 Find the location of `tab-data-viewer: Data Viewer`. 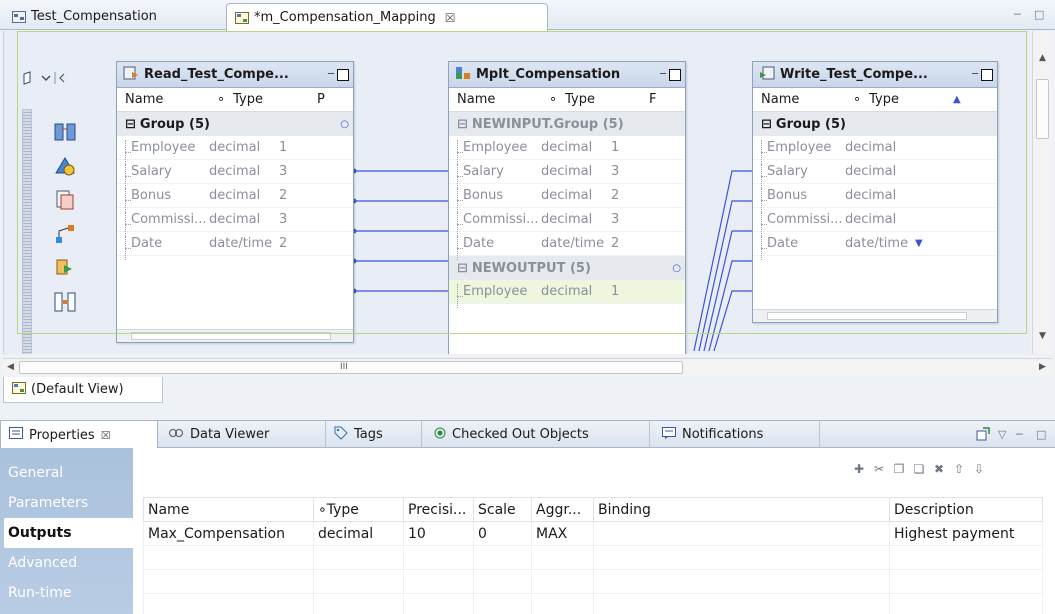

tab-data-viewer: Data Viewer is located at coordinates (243, 434).